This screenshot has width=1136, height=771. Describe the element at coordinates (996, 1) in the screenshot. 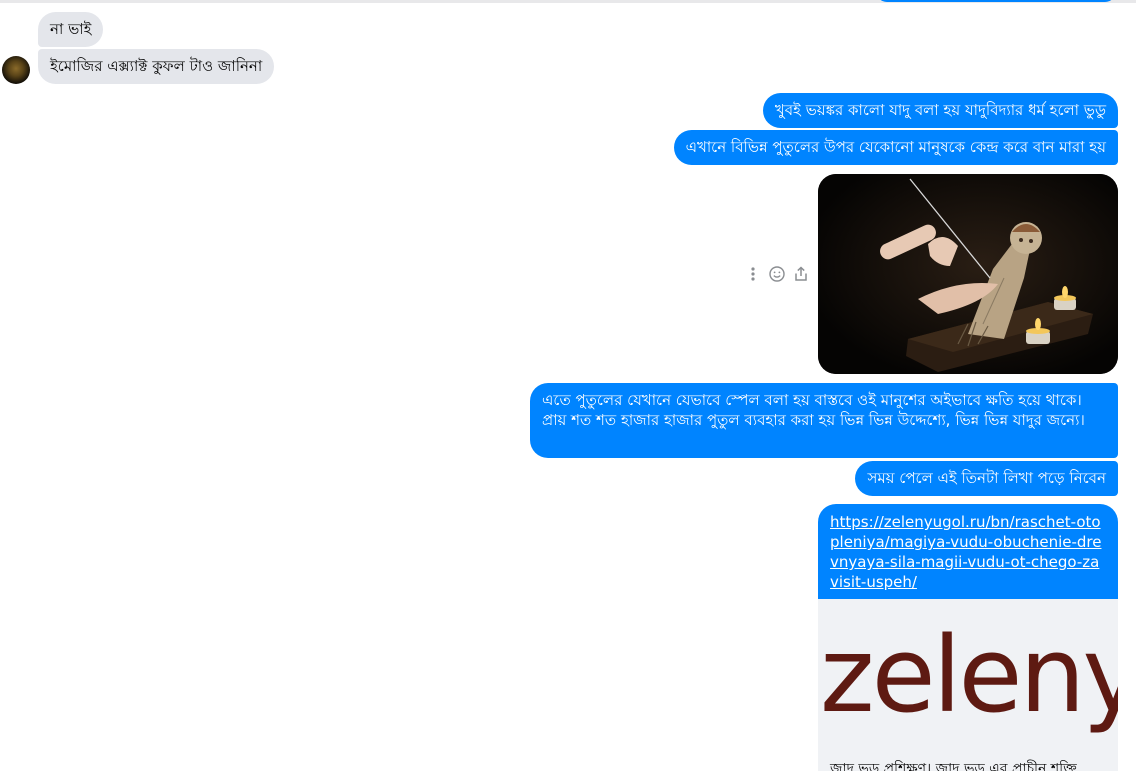

I see `previous-outgoing-bubble` at that location.